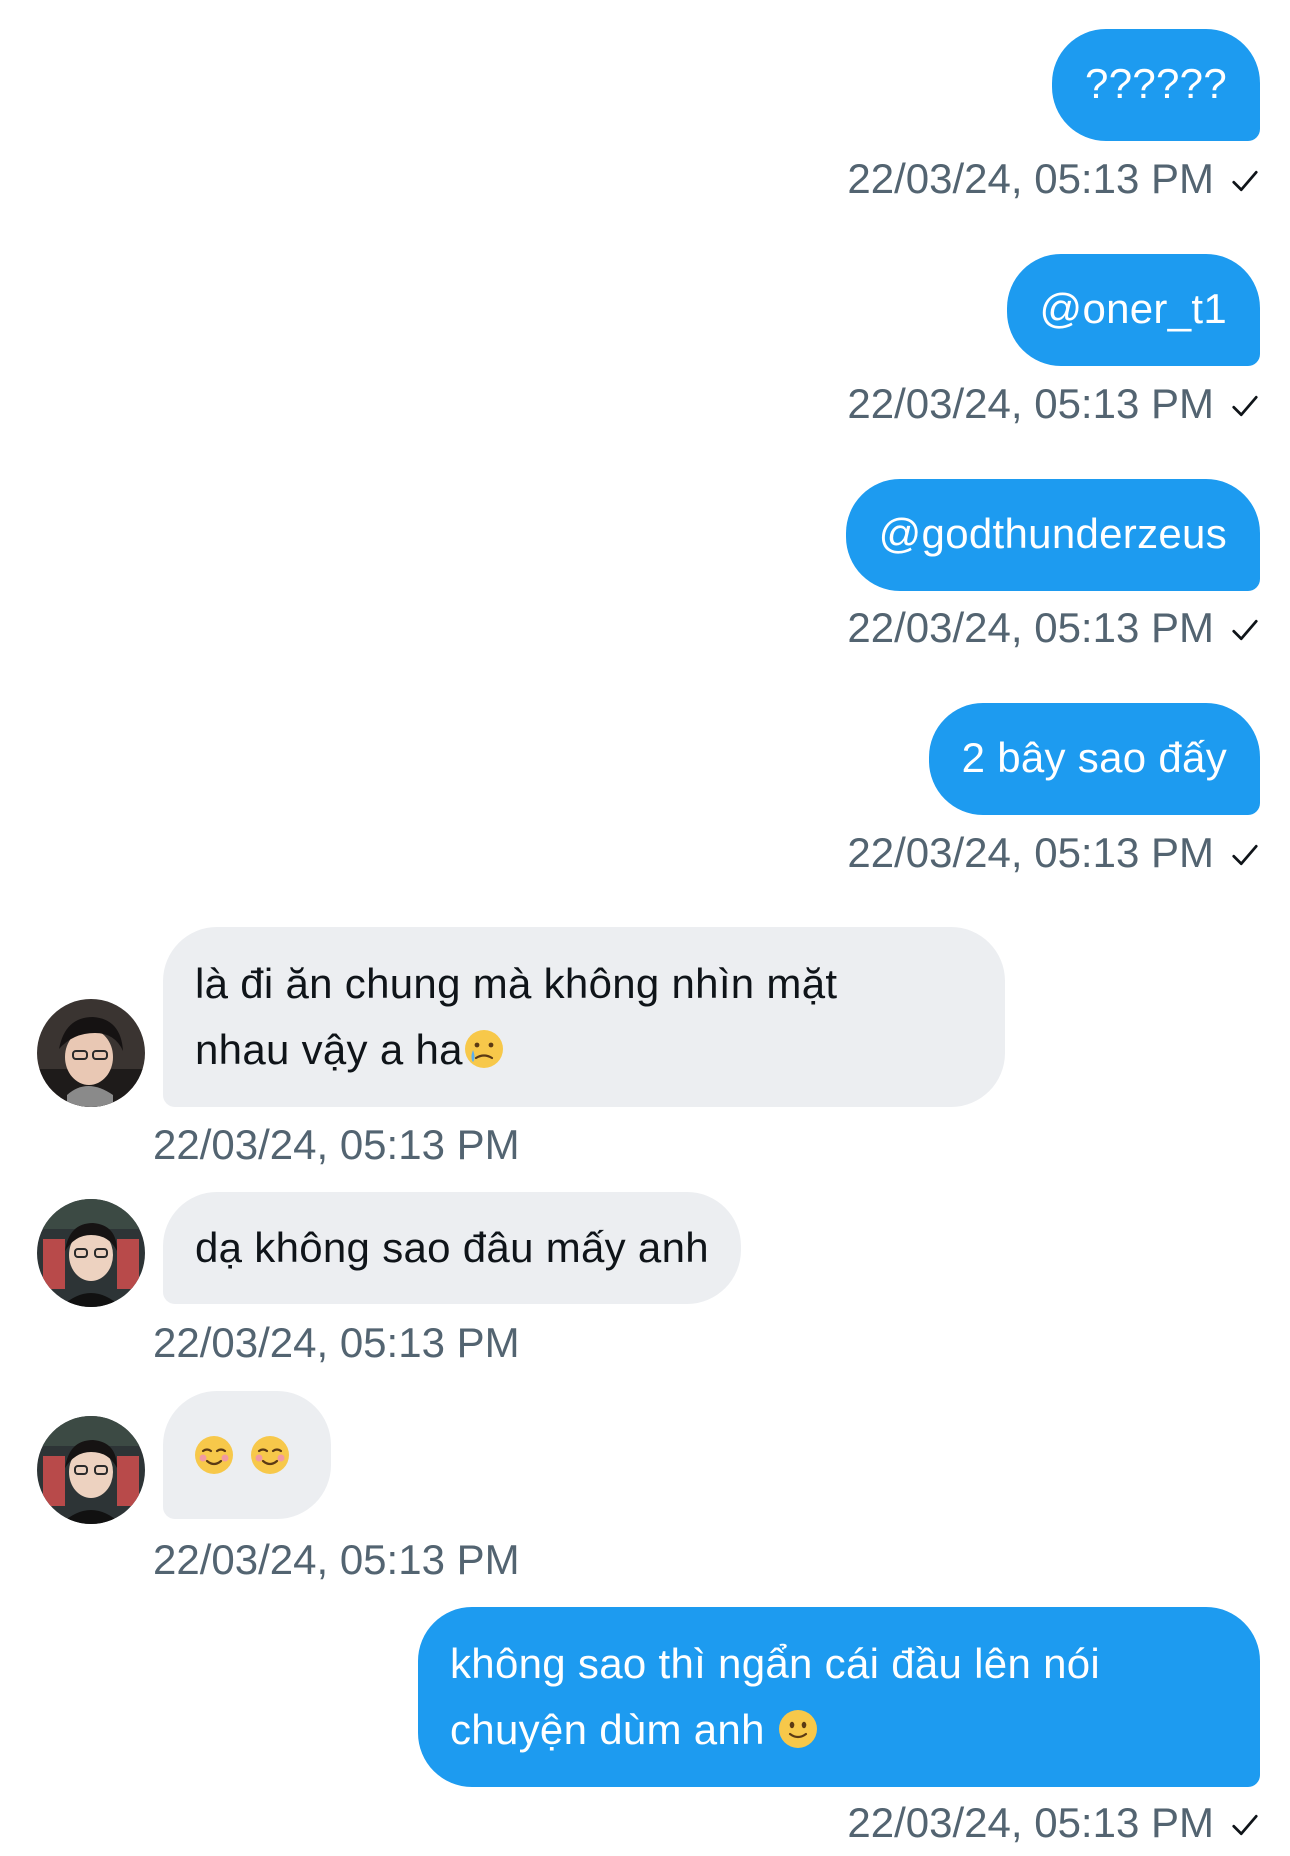 The image size is (1290, 1856). What do you see at coordinates (516, 983) in the screenshot?
I see `message-text-line-1: là đi ăn chung mà không nhìn mặt` at bounding box center [516, 983].